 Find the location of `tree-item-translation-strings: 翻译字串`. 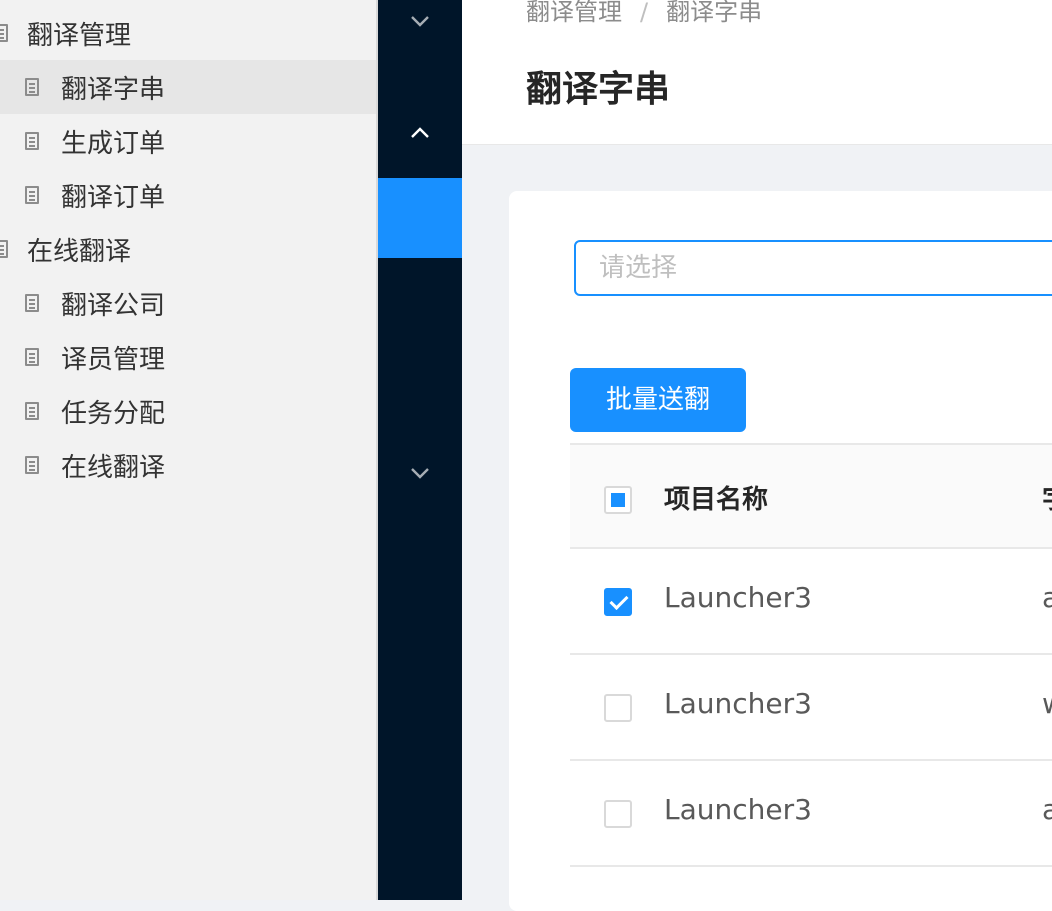

tree-item-translation-strings: 翻译字串 is located at coordinates (188, 87).